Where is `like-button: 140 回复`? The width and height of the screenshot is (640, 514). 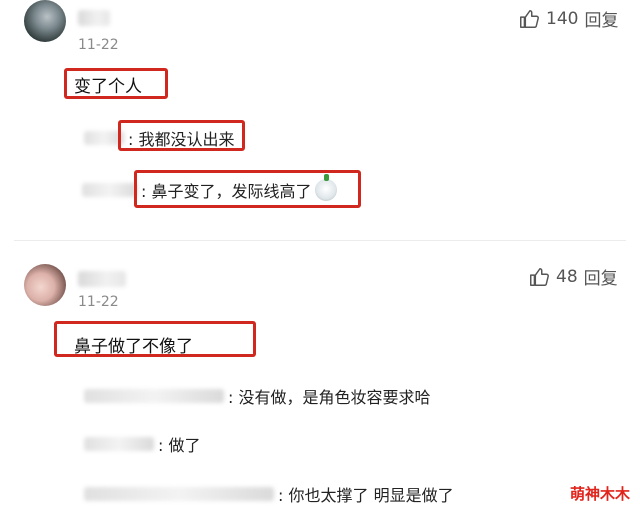
like-button: 140 回复 is located at coordinates (568, 18).